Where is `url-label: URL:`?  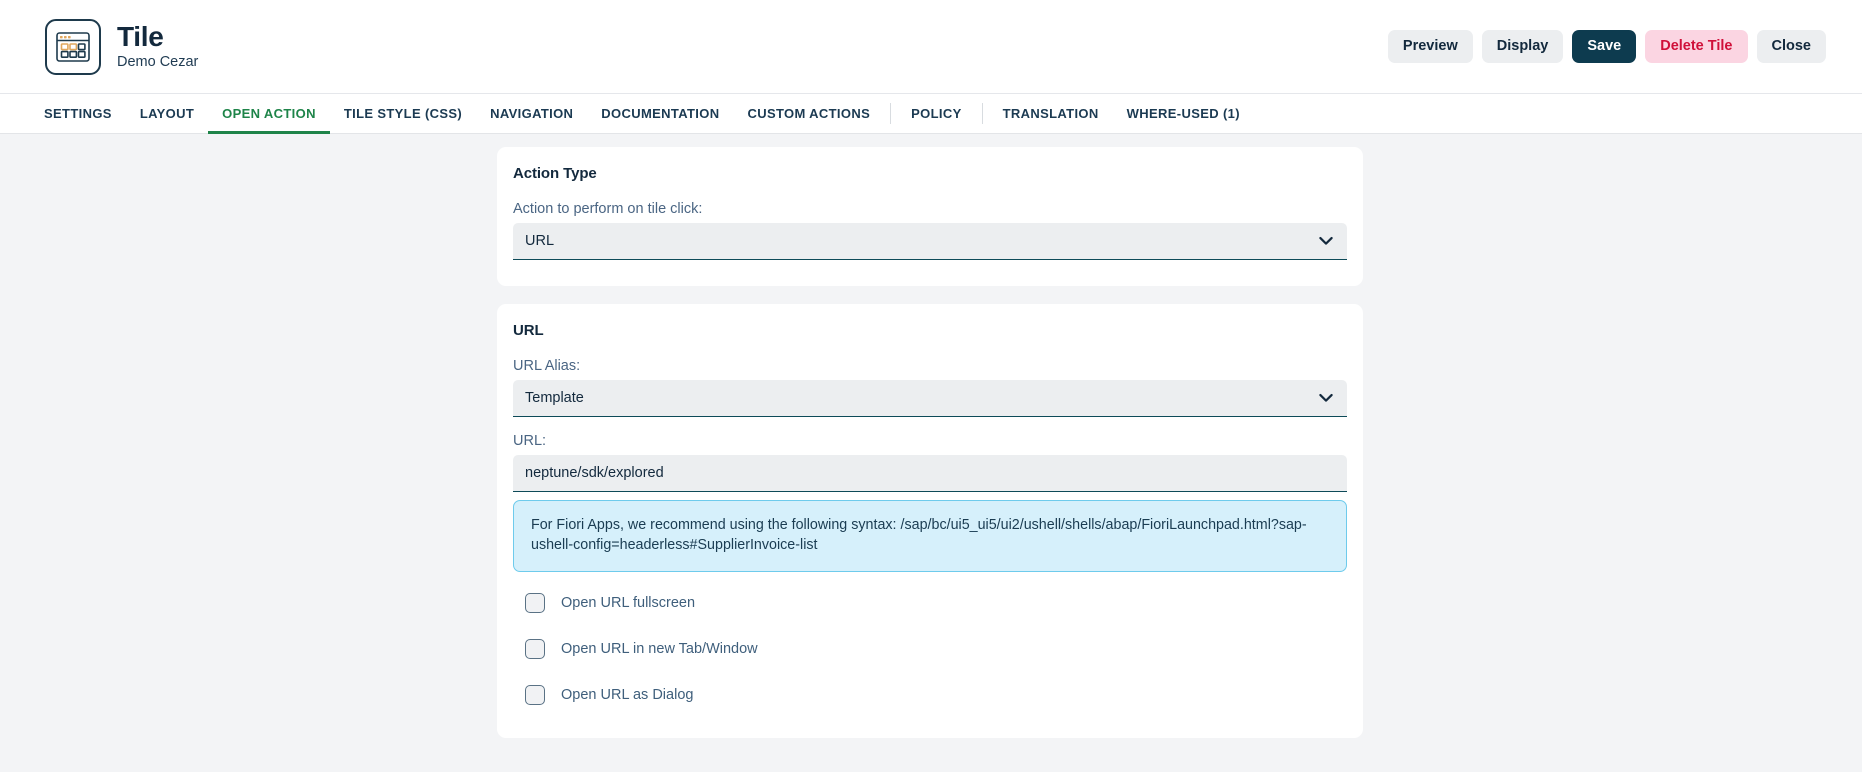 url-label: URL: is located at coordinates (530, 441).